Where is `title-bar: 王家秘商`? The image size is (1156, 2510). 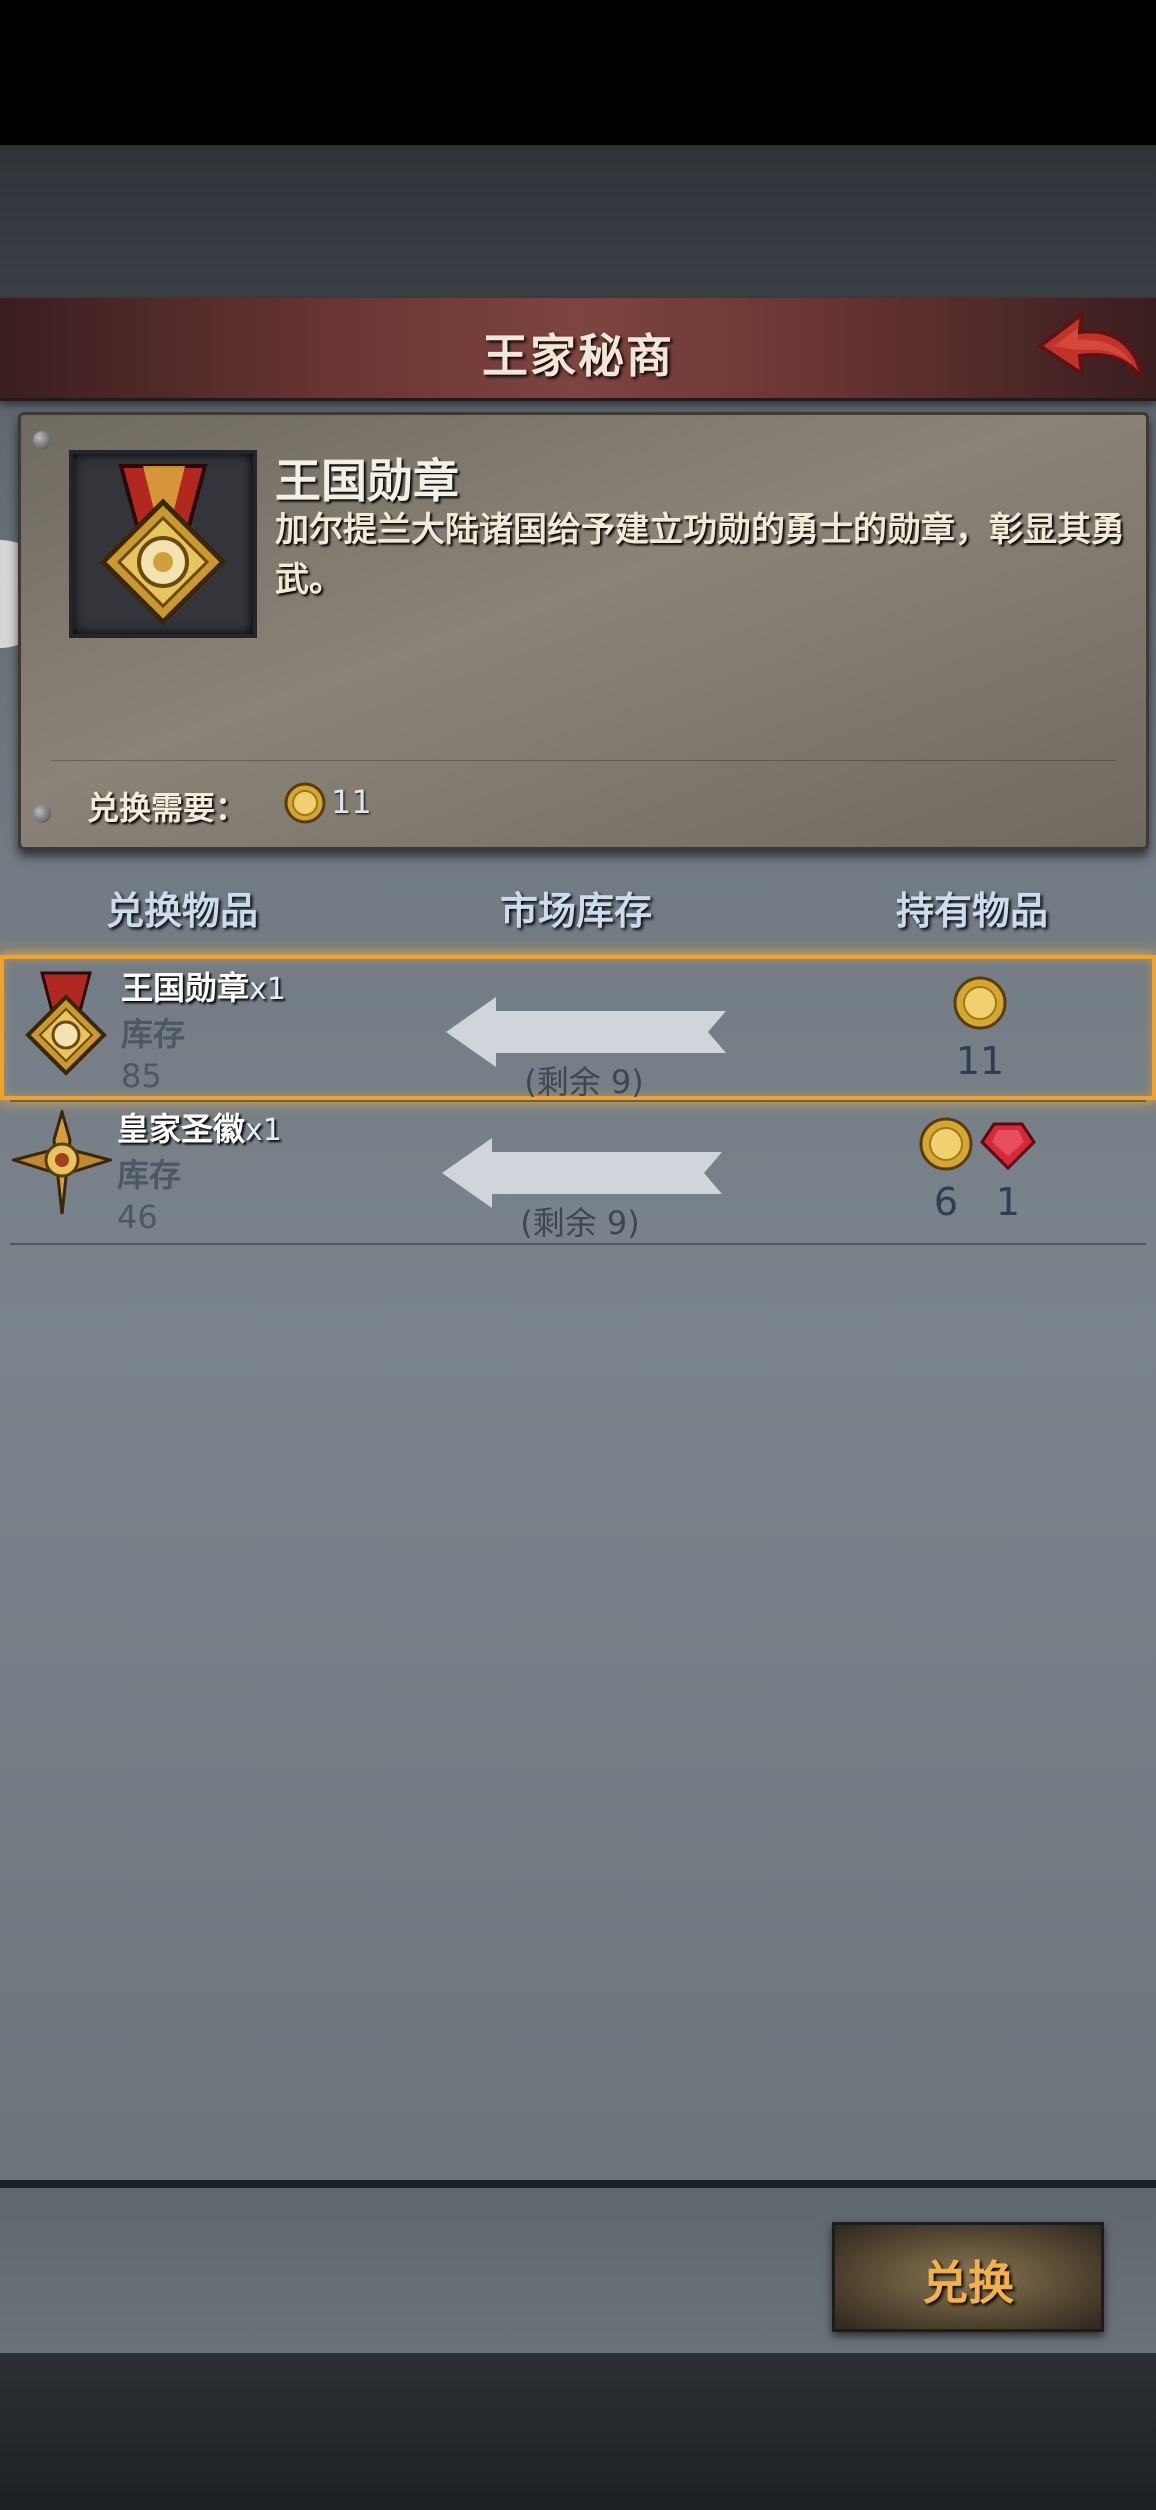
title-bar: 王家秘商 is located at coordinates (578, 349).